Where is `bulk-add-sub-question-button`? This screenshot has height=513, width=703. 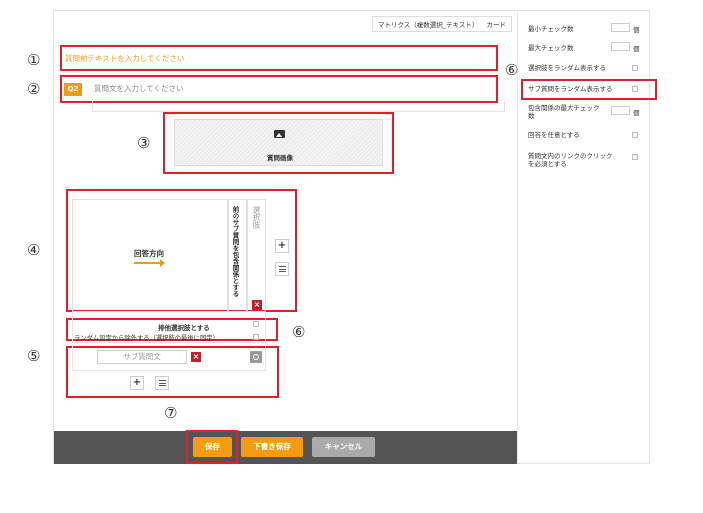
bulk-add-sub-question-button is located at coordinates (162, 383).